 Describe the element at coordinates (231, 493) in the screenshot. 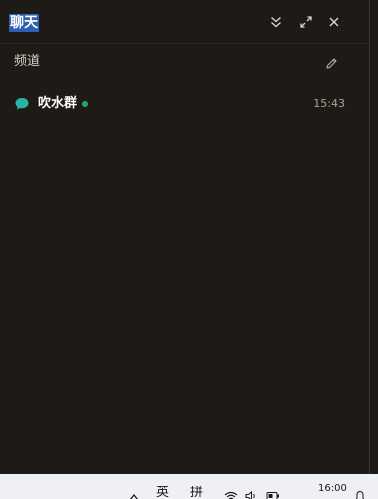

I see `wifi-icon` at that location.